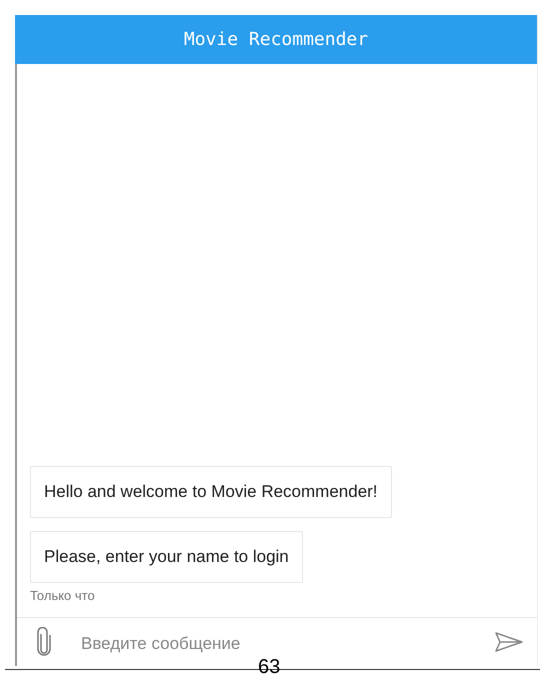 The height and width of the screenshot is (678, 540). Describe the element at coordinates (166, 557) in the screenshot. I see `message-bubble: Please, enter your name to login` at that location.